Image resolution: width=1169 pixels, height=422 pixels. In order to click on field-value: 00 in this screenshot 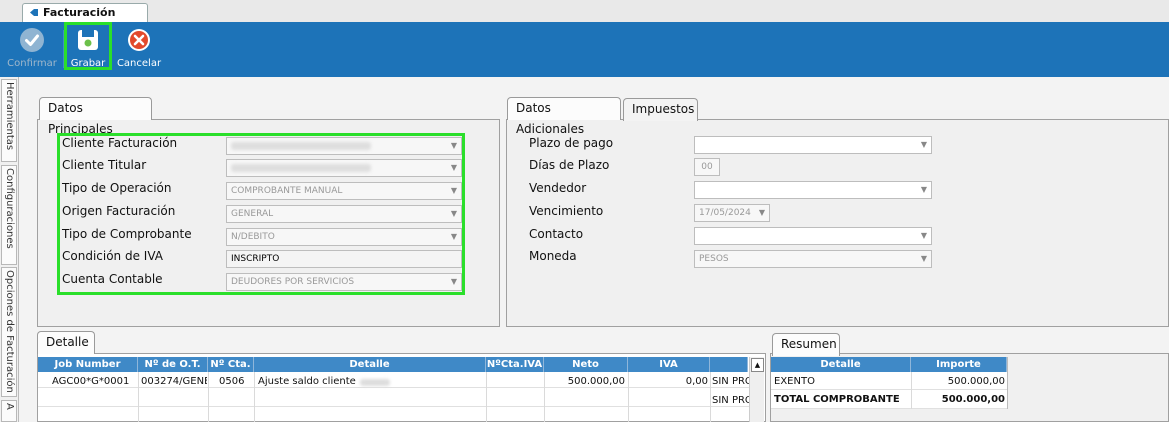, I will do `click(707, 167)`.